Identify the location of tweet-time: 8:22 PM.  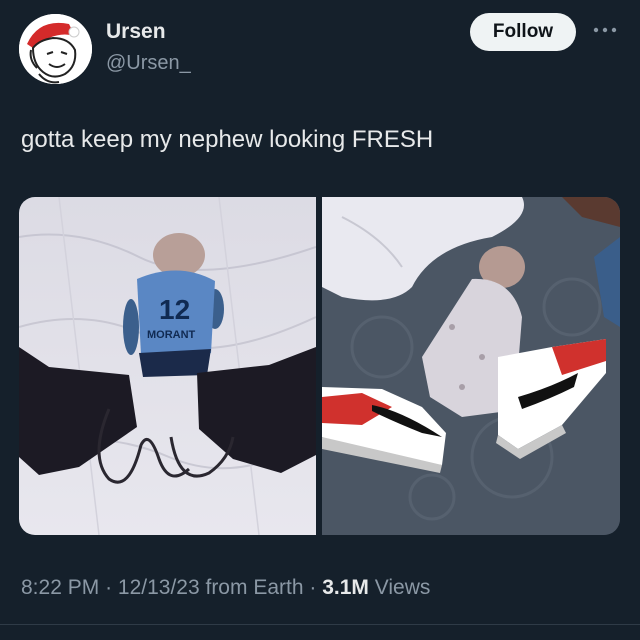
(60, 587).